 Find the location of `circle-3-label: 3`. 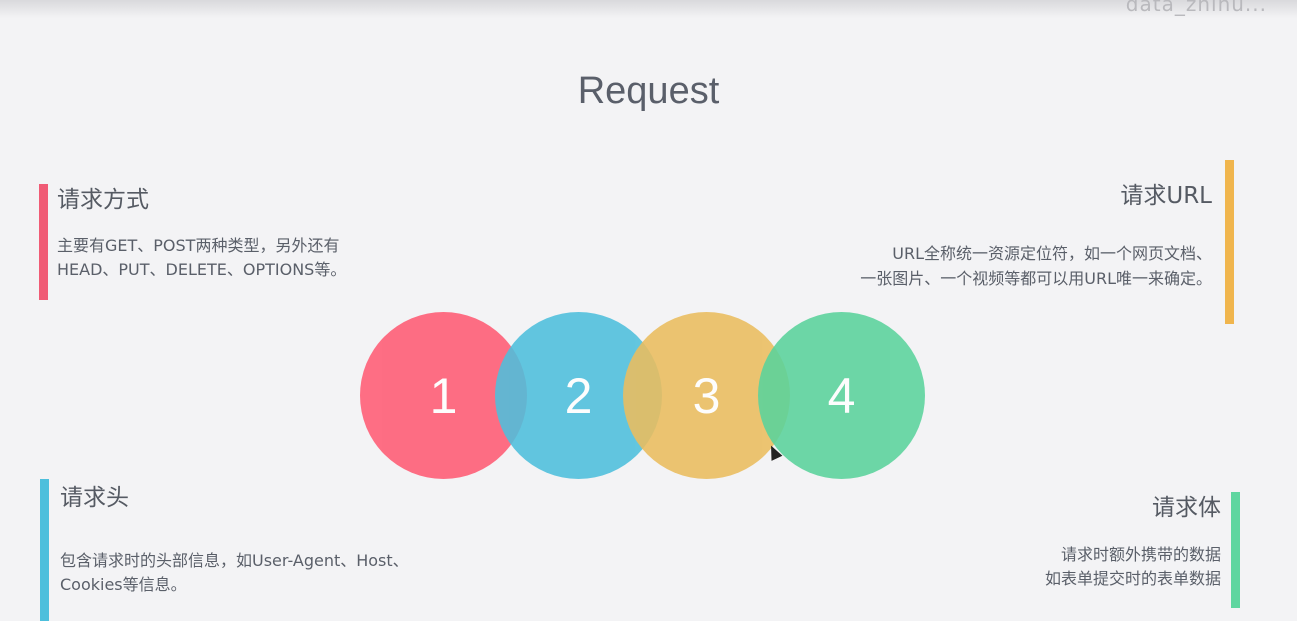

circle-3-label: 3 is located at coordinates (706, 395).